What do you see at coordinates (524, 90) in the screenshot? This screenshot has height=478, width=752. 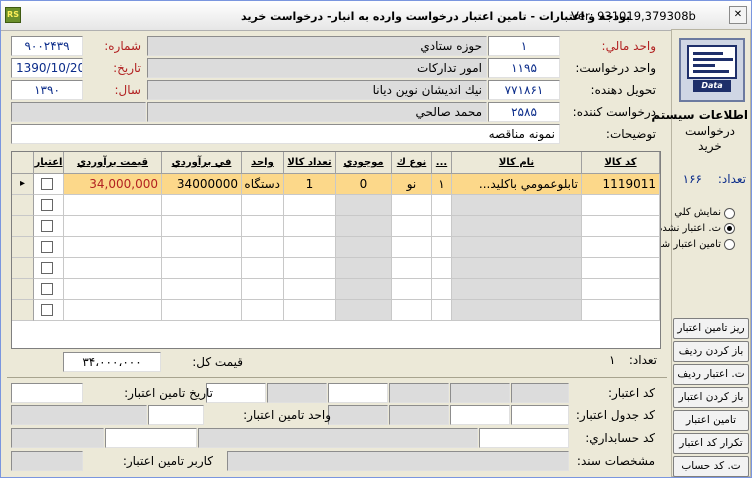 I see `supplier-code-field: ۷۷۱۸۶۱` at bounding box center [524, 90].